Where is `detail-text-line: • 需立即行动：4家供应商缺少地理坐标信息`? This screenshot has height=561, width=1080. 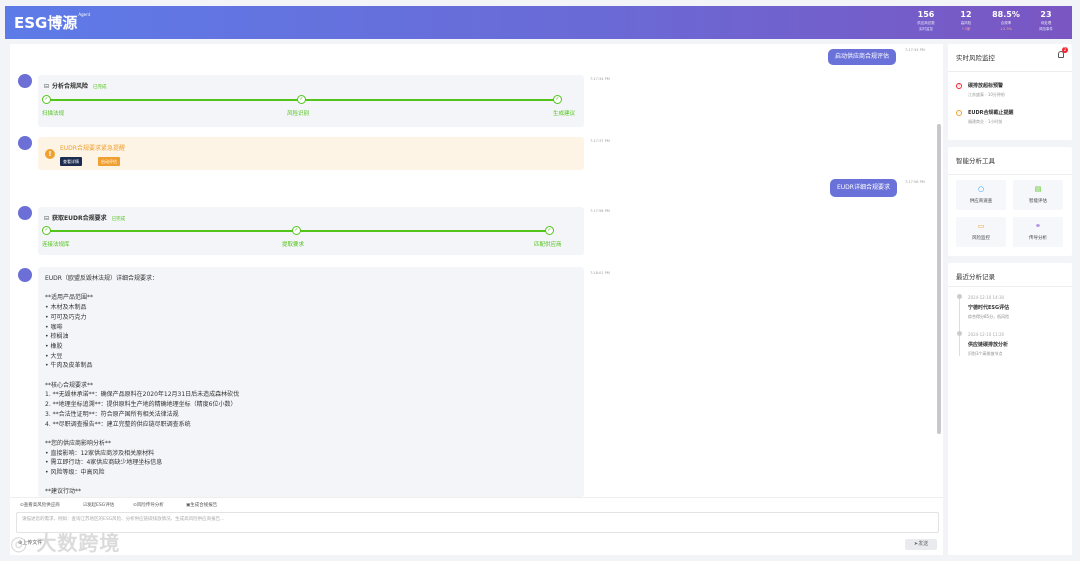
detail-text-line: • 需立即行动：4家供应商缺少地理坐标信息 is located at coordinates (104, 463).